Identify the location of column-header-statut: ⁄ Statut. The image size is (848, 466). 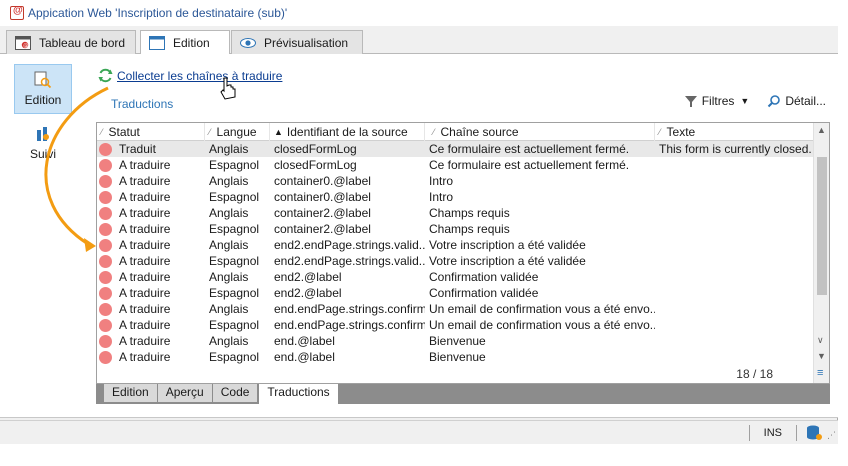
(151, 132).